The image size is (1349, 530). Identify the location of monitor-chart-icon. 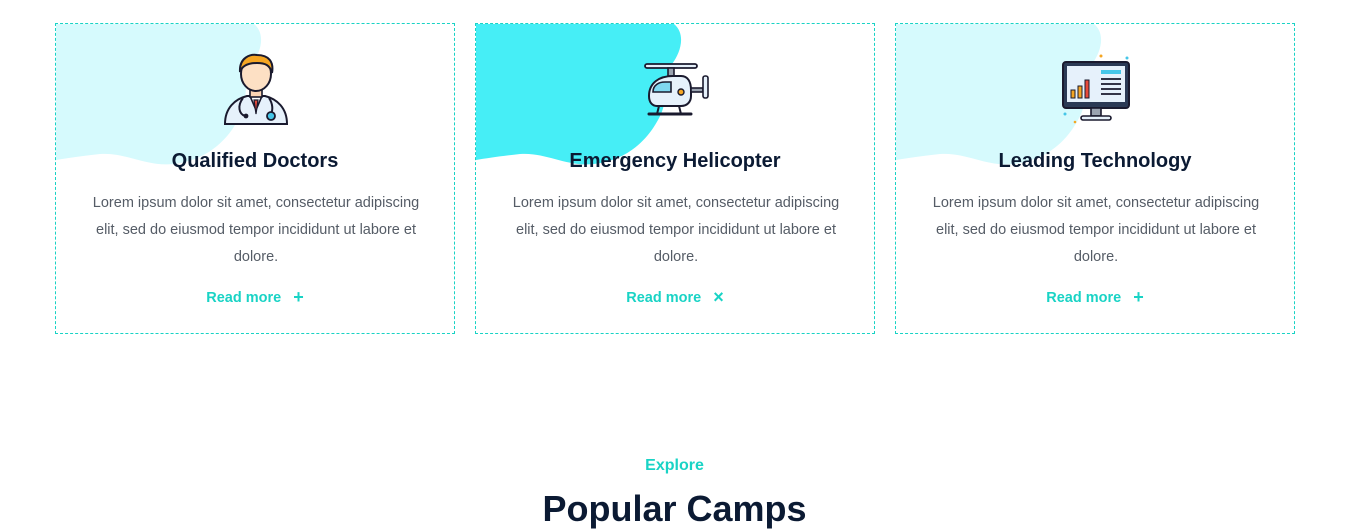
(1096, 89).